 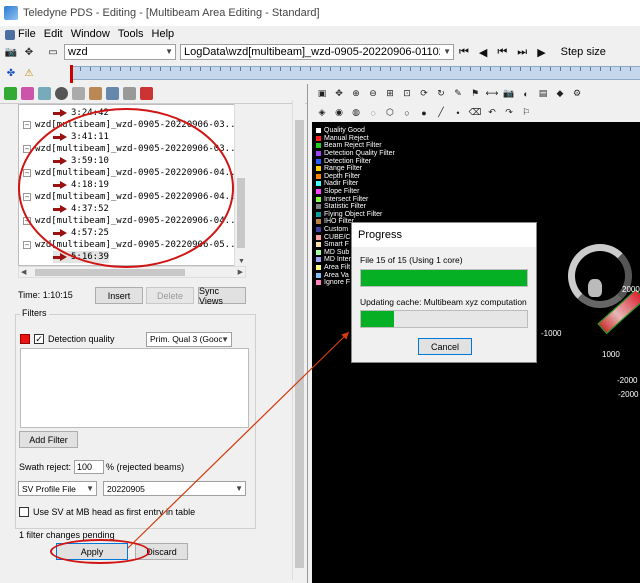 What do you see at coordinates (81, 113) in the screenshot?
I see `tree-time-row: 3:24:42` at bounding box center [81, 113].